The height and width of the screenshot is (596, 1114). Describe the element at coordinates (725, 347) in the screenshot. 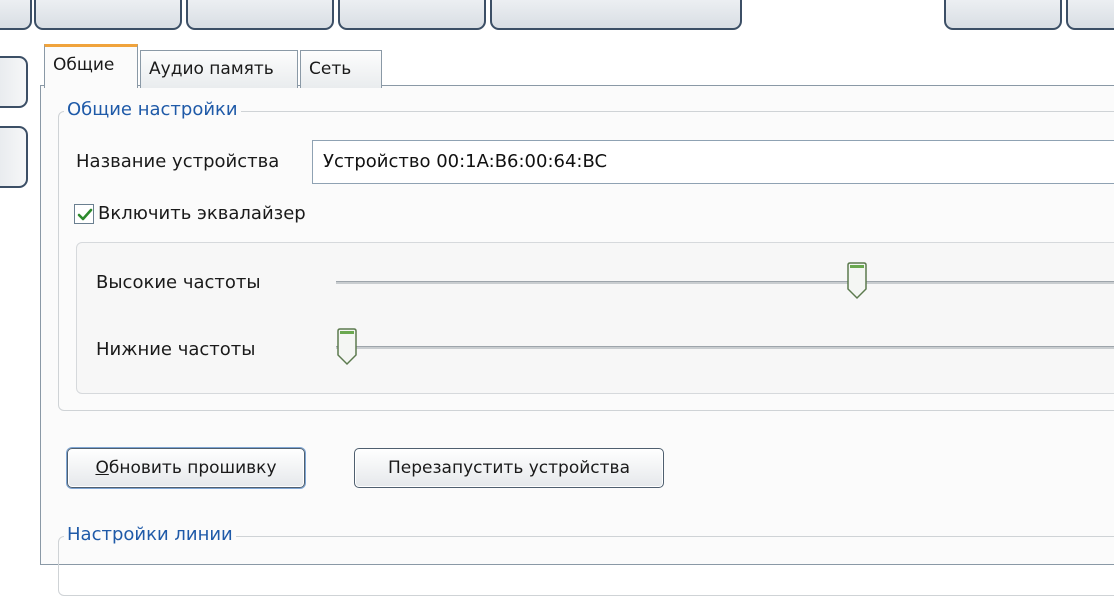

I see `bass-slider-track` at that location.